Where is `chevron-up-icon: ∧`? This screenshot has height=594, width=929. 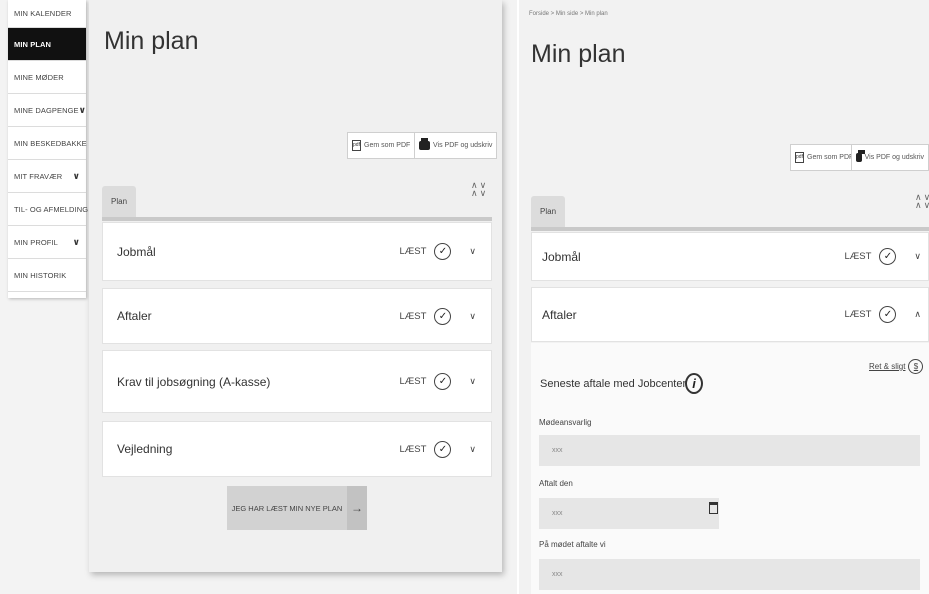 chevron-up-icon: ∧ is located at coordinates (917, 314).